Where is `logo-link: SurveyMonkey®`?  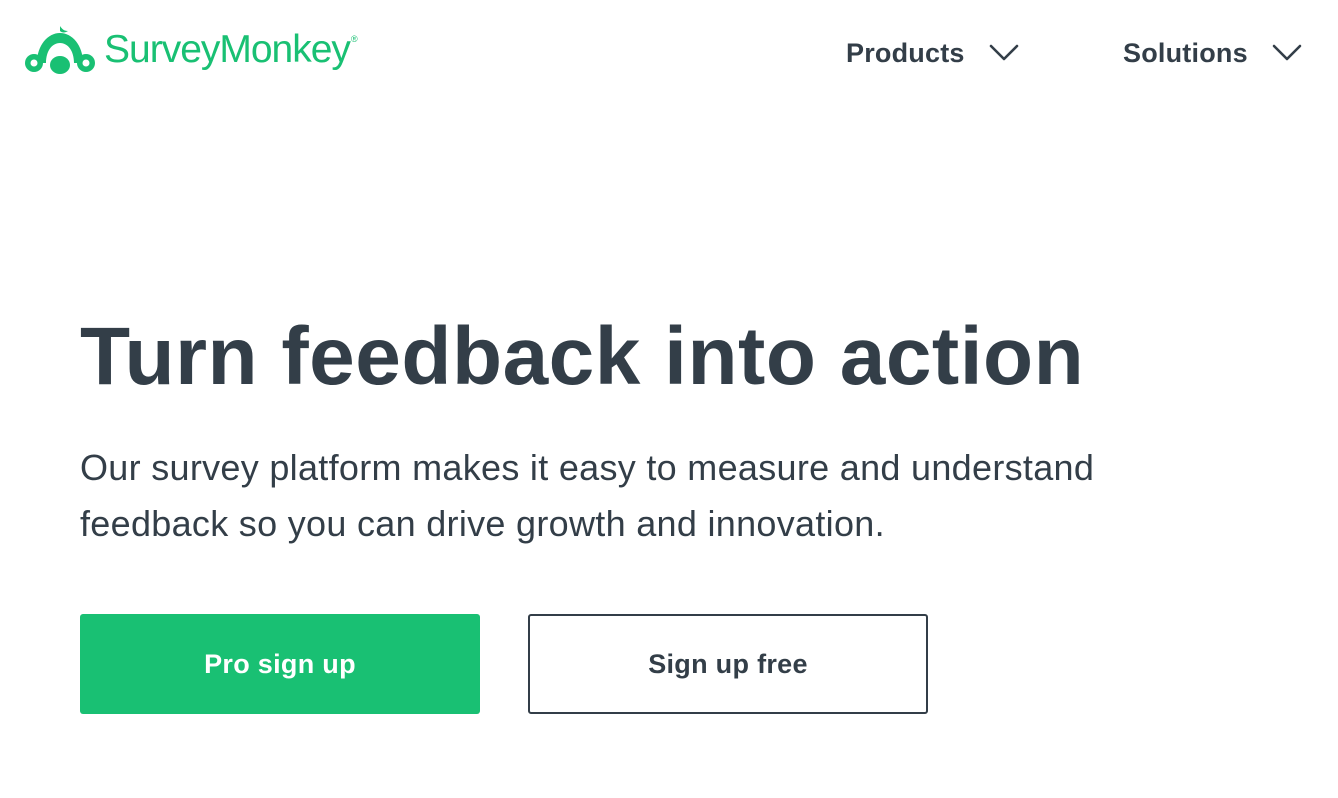
logo-link: SurveyMonkey® is located at coordinates (191, 50).